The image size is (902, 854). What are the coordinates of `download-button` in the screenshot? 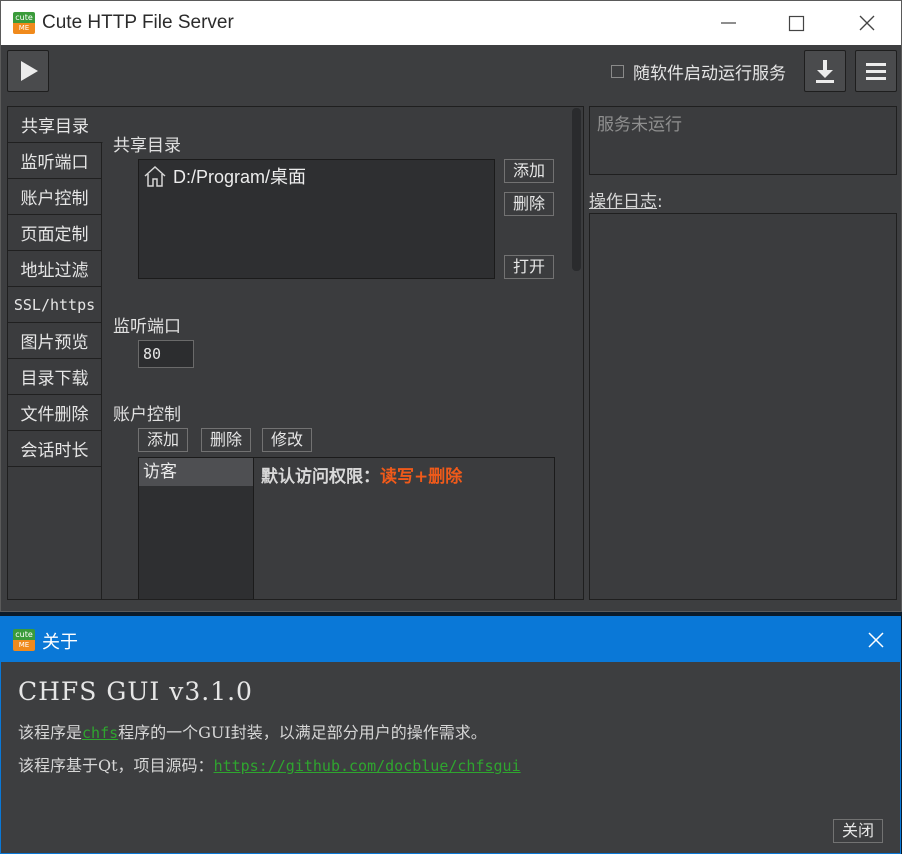 It's located at (825, 71).